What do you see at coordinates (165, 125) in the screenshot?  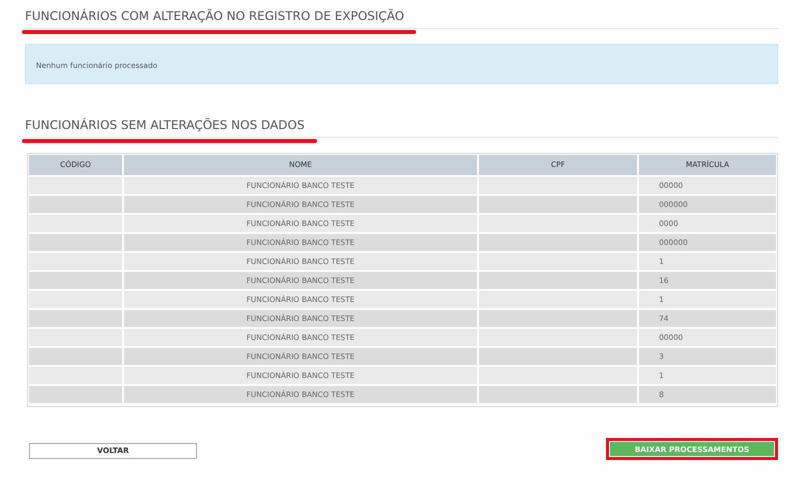 I see `section-title: FUNCIONÁRIOS SEM ALTERAÇÕES NOS DADOS` at bounding box center [165, 125].